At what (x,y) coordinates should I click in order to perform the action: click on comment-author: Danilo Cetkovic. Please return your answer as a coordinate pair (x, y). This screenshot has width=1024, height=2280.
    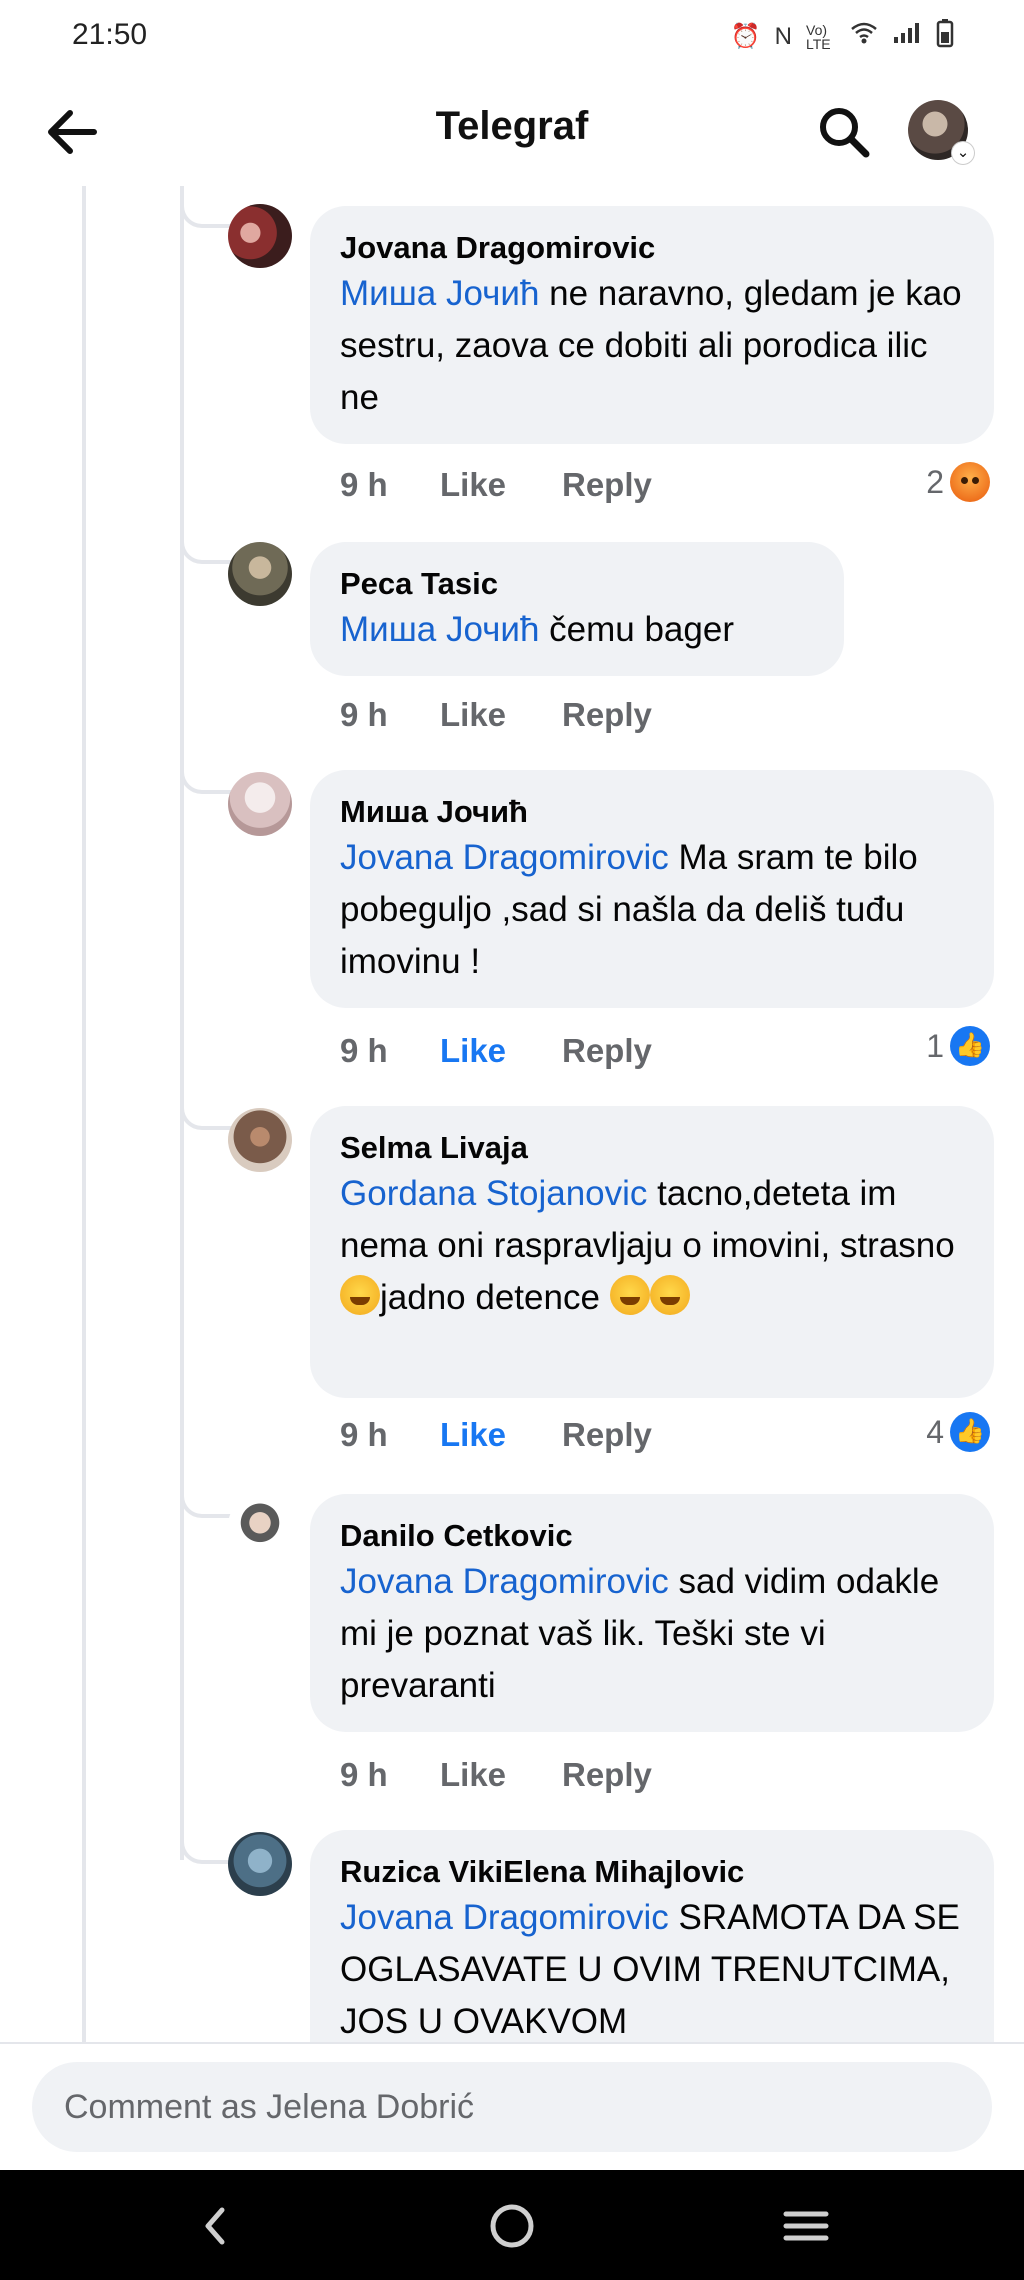
    Looking at the image, I should click on (652, 1536).